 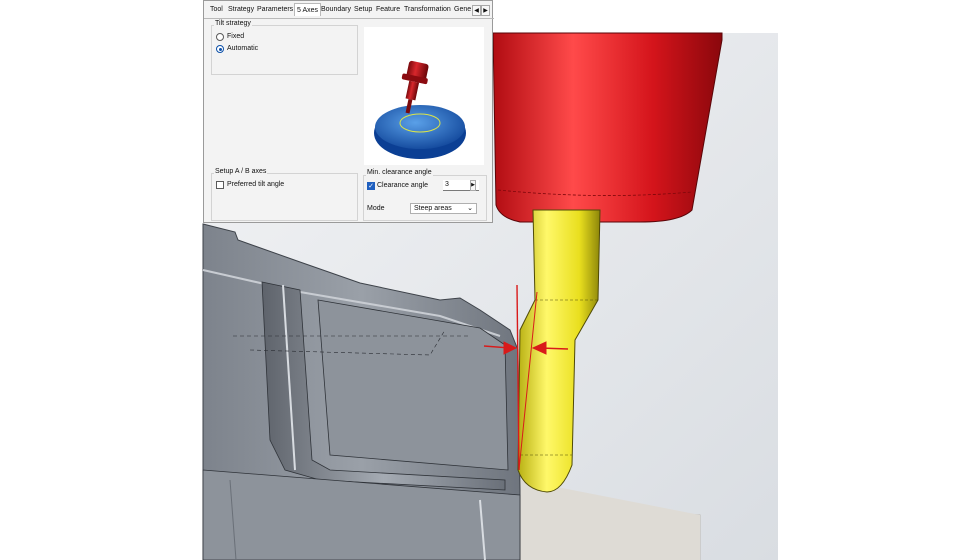 I want to click on tab-setup: Setup, so click(x=363, y=9).